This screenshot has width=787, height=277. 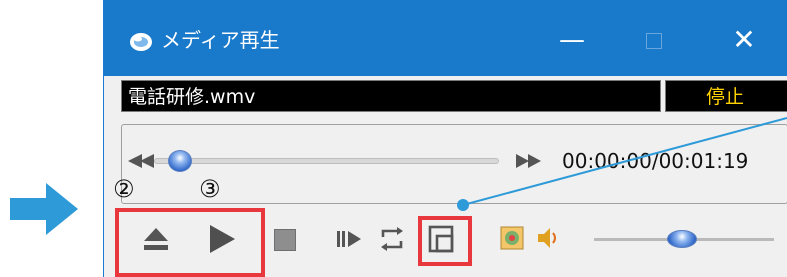 I want to click on frame-step-icon, so click(x=349, y=239).